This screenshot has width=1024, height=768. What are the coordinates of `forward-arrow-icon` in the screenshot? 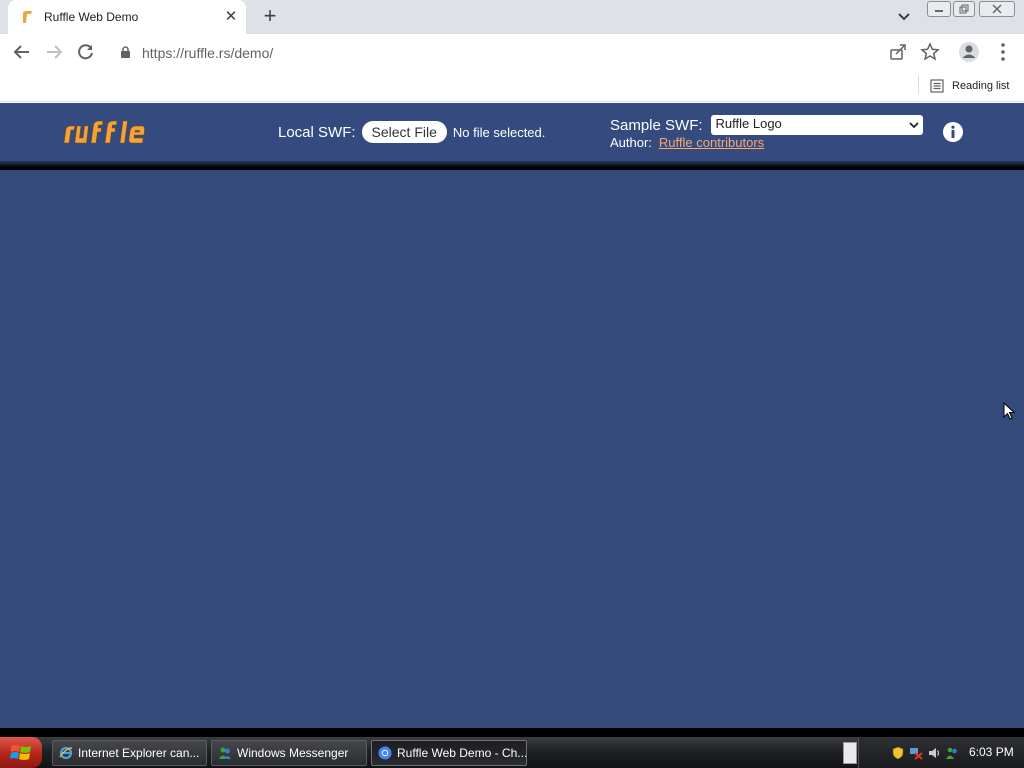 It's located at (55, 52).